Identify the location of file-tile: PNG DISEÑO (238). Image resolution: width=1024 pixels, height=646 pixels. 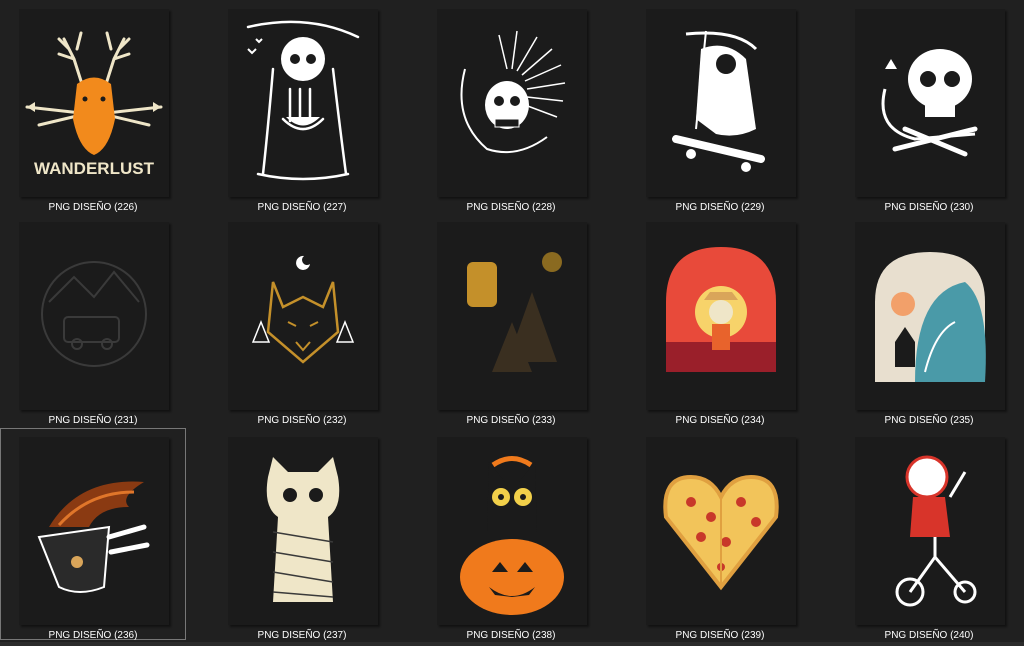
(511, 534).